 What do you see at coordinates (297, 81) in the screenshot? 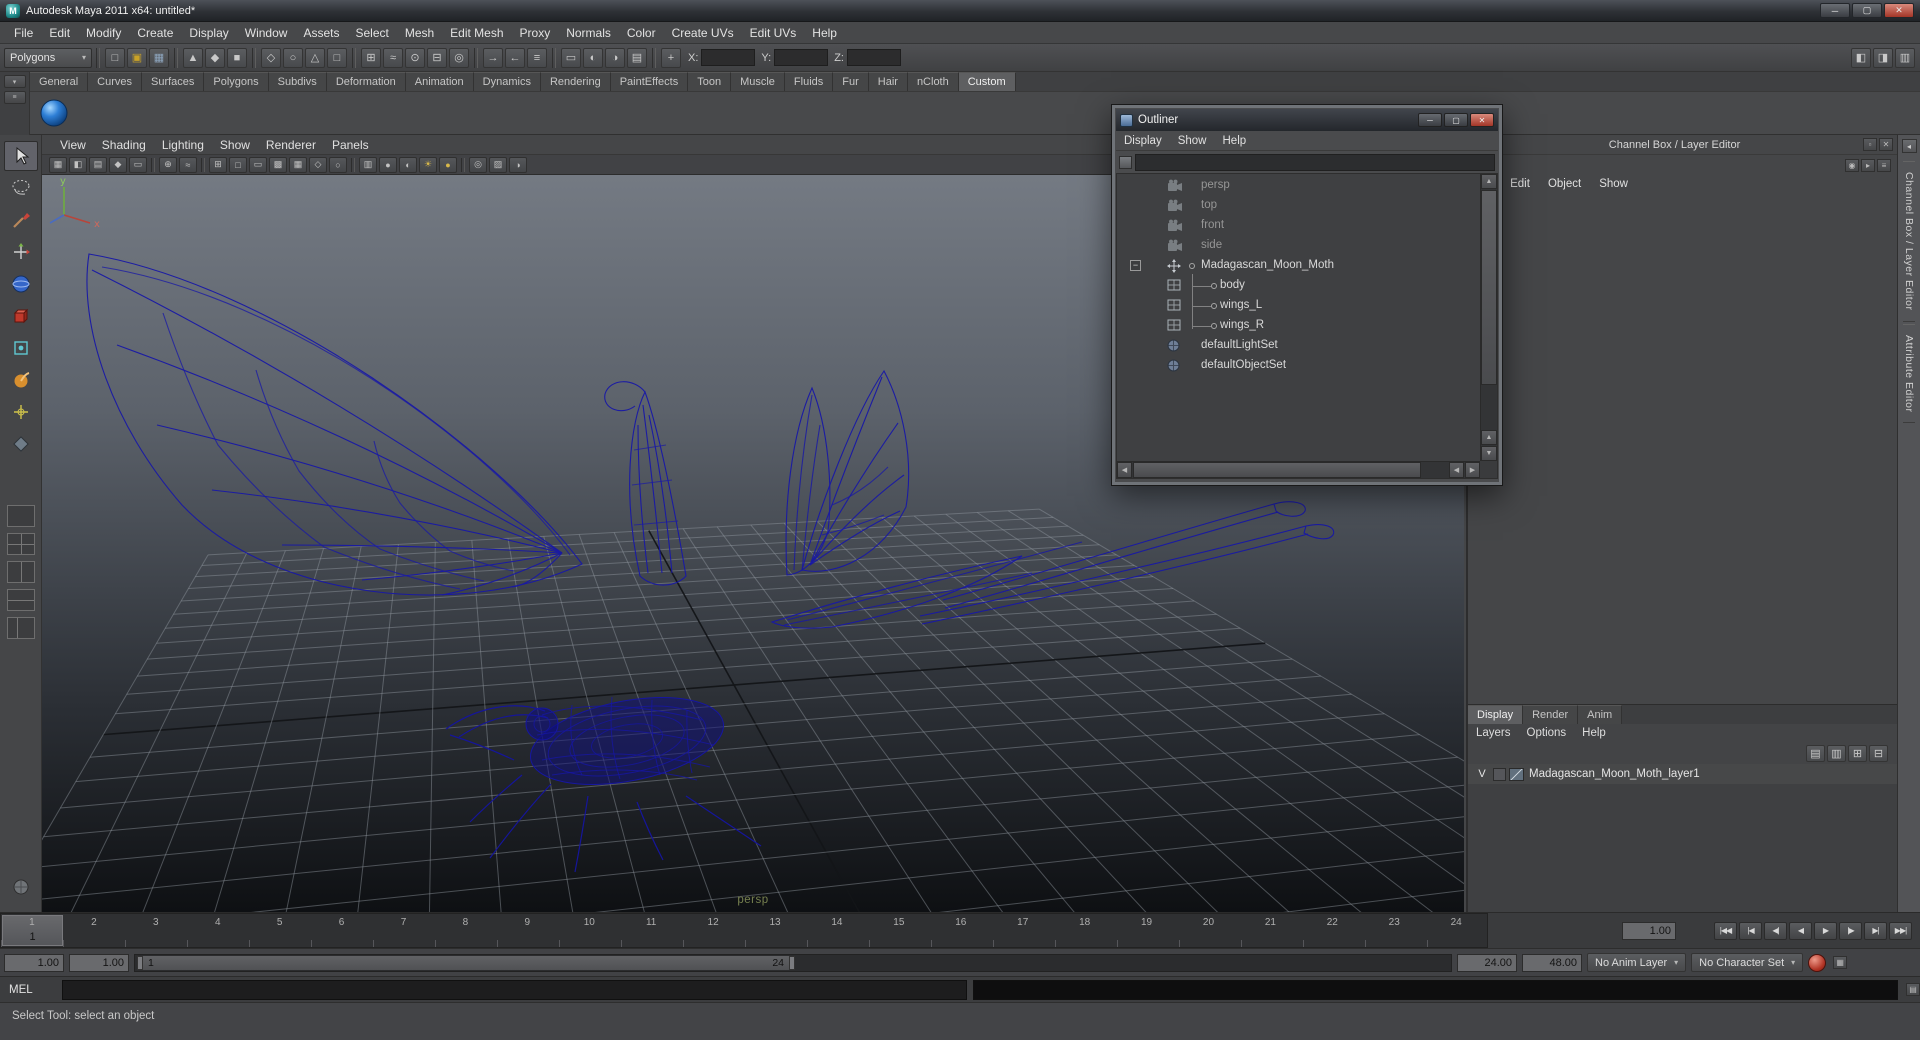
I see `shelf-tab: Subdivs` at bounding box center [297, 81].